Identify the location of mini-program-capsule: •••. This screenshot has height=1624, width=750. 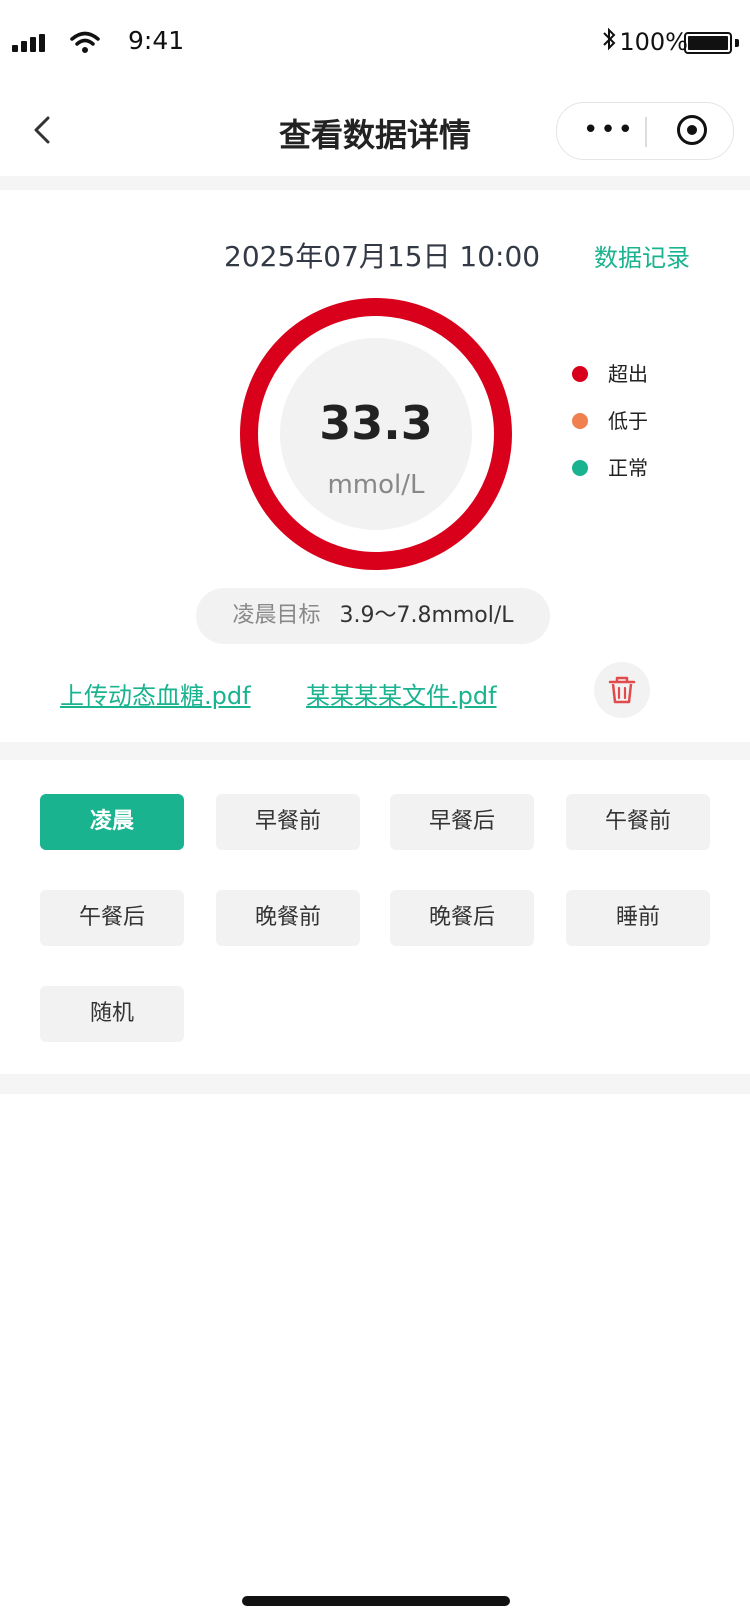
(645, 131).